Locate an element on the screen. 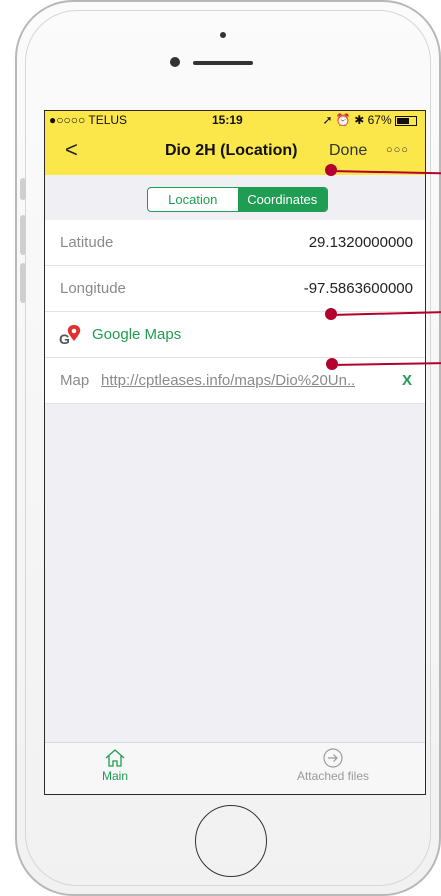 This screenshot has width=441, height=896. svg-text: G is located at coordinates (64, 338).